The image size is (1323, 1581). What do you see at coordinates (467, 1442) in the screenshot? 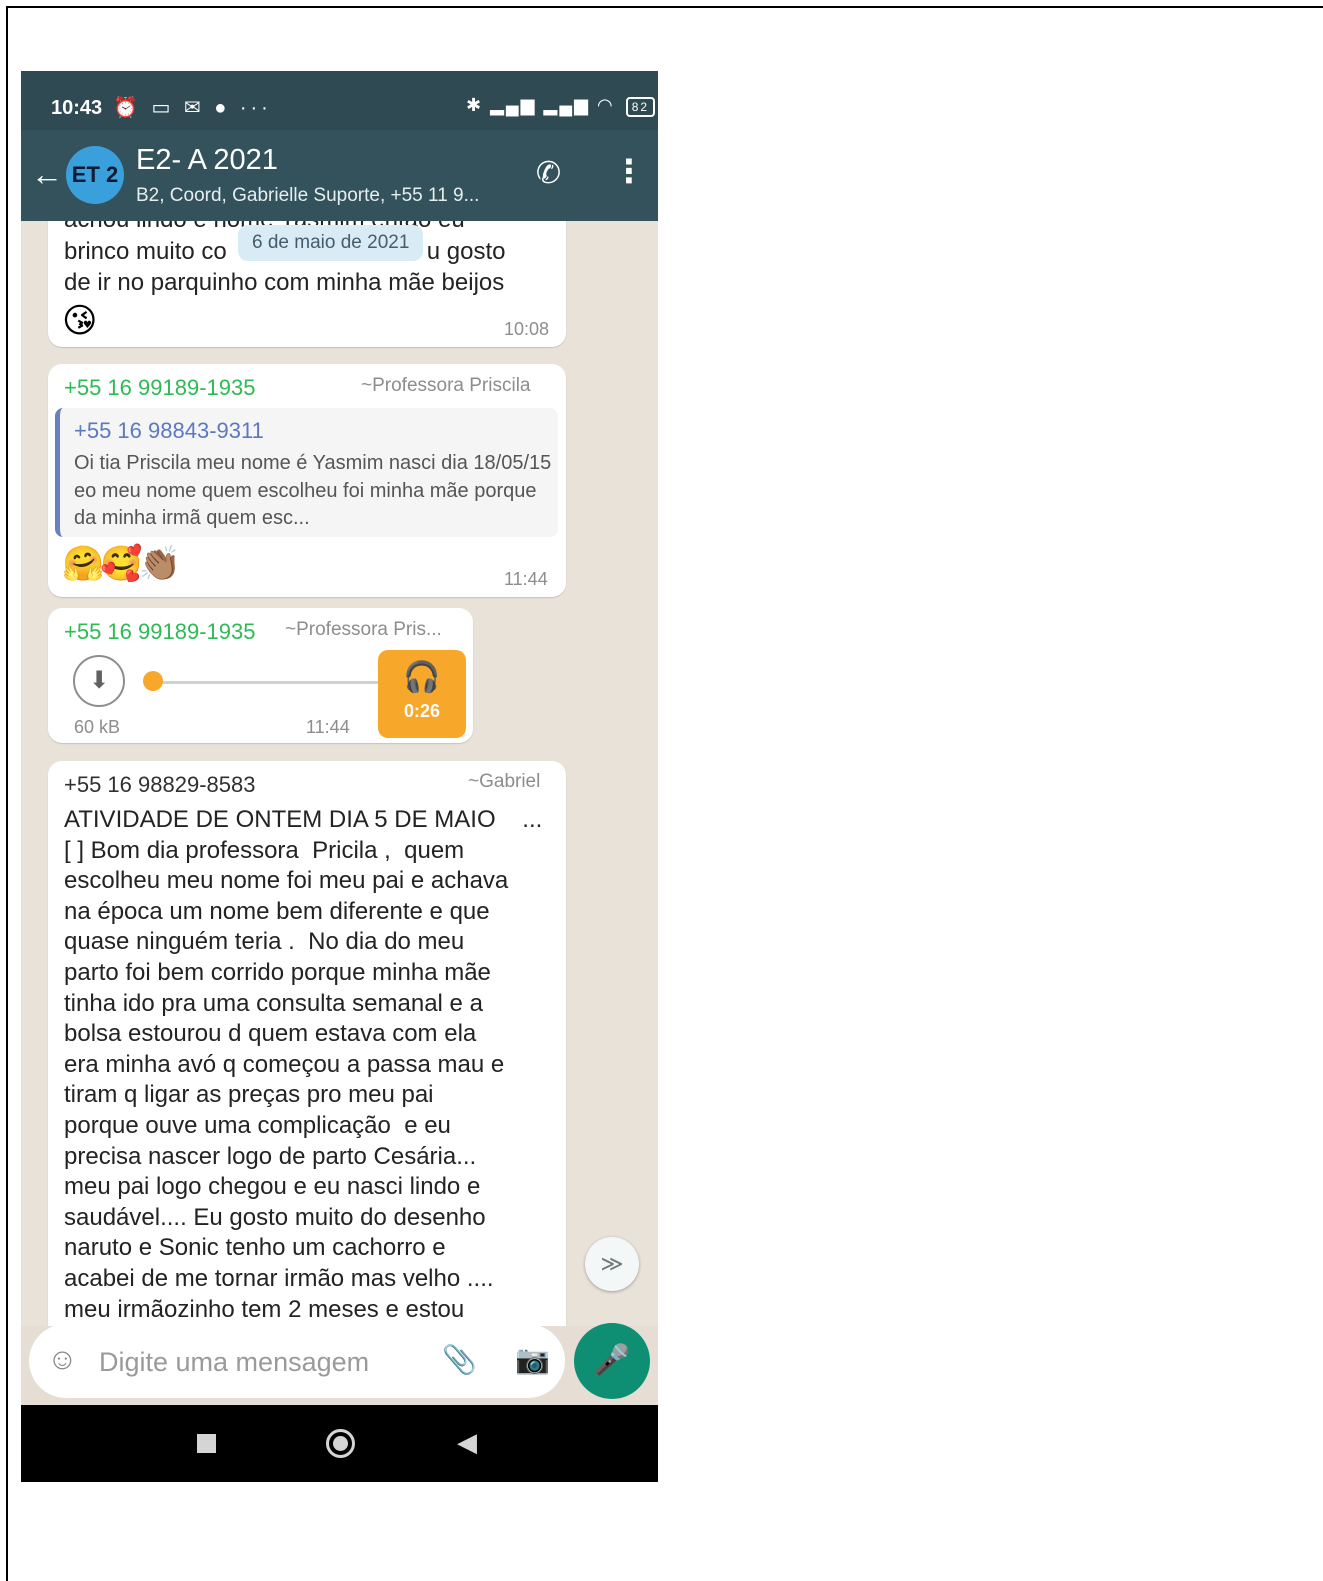
I see `nav-back-button: ◀` at bounding box center [467, 1442].